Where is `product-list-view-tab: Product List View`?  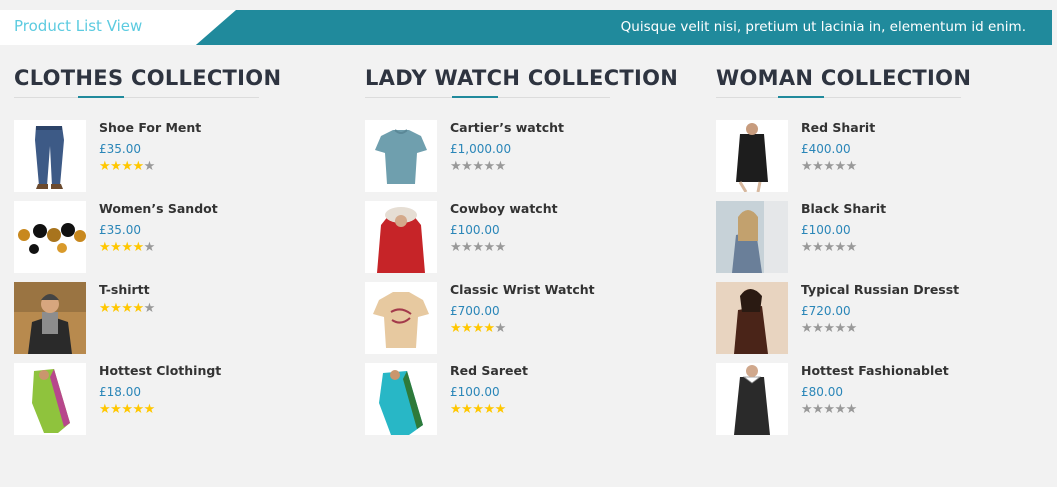
product-list-view-tab: Product List View is located at coordinates (118, 27).